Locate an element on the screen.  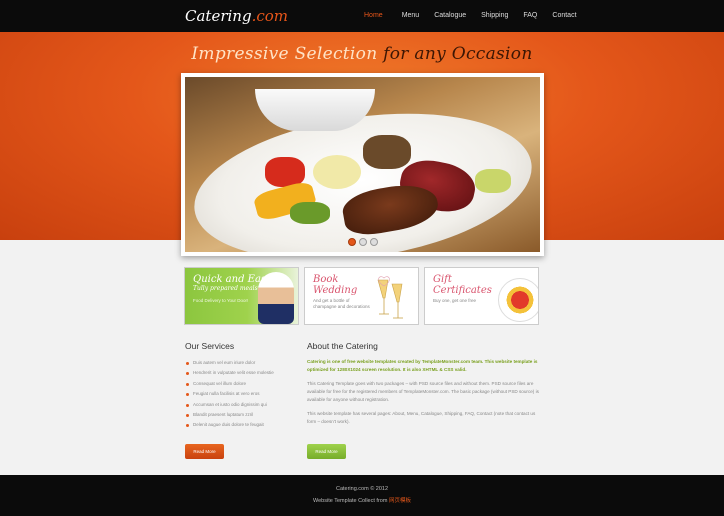
banner-title: Book Wedding is located at coordinates (335, 285).